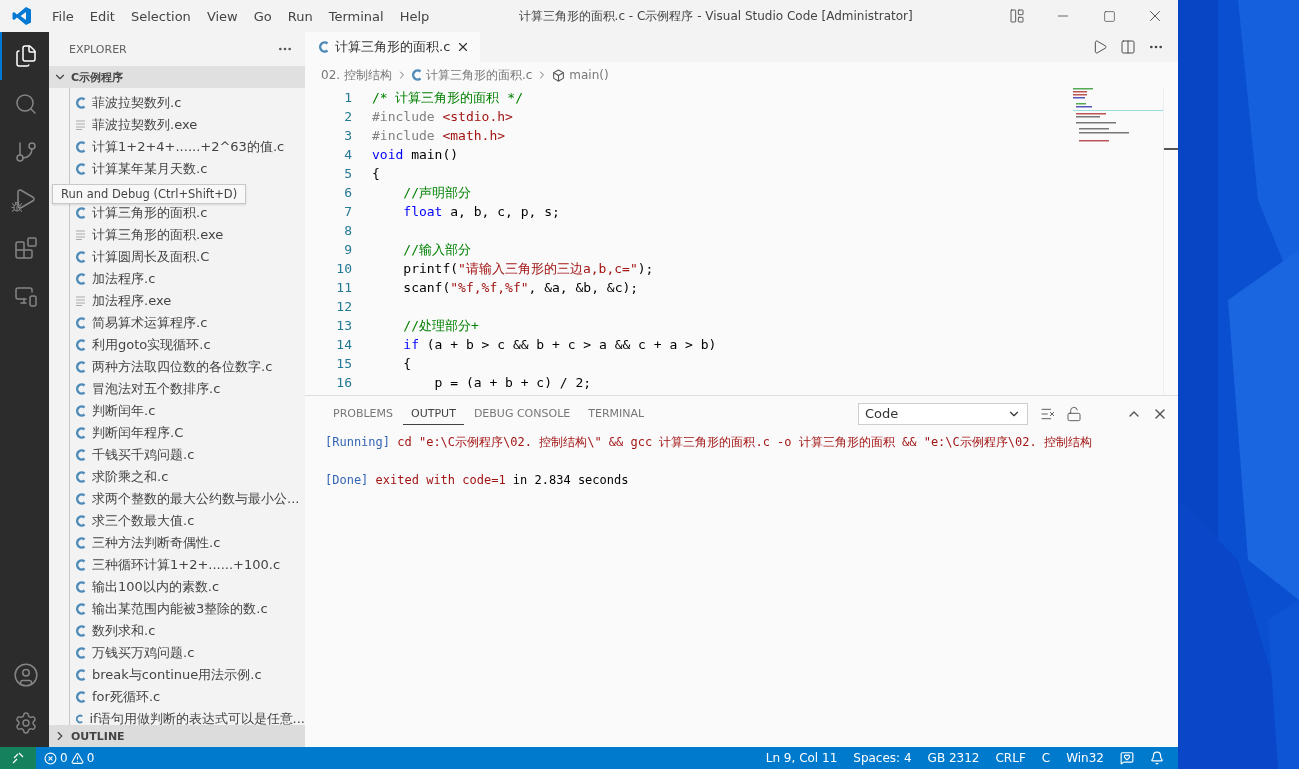 The image size is (1299, 769). Describe the element at coordinates (126, 697) in the screenshot. I see `explorer-file: for死循环.c` at that location.